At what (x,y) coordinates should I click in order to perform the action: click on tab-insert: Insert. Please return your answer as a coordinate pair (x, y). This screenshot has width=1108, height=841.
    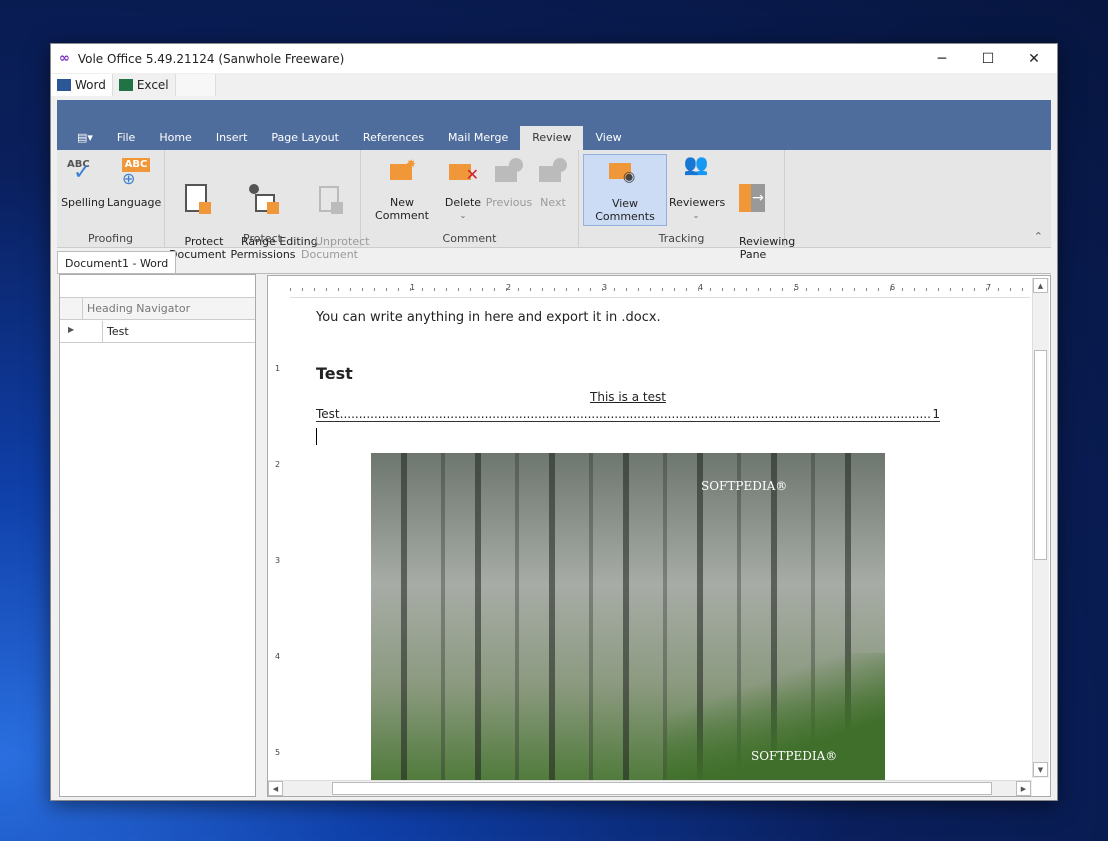
    Looking at the image, I should click on (232, 138).